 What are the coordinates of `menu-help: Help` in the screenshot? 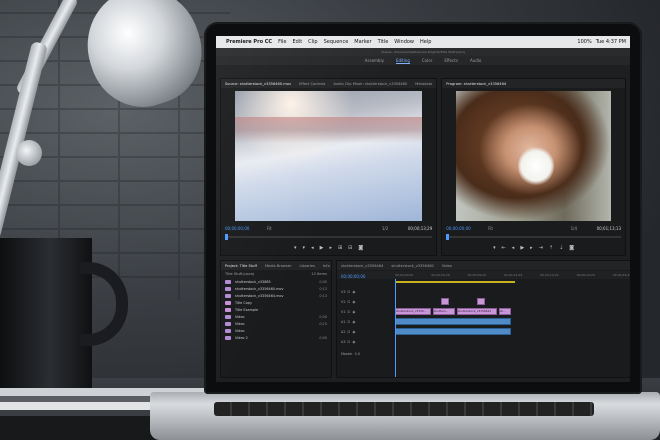 It's located at (425, 42).